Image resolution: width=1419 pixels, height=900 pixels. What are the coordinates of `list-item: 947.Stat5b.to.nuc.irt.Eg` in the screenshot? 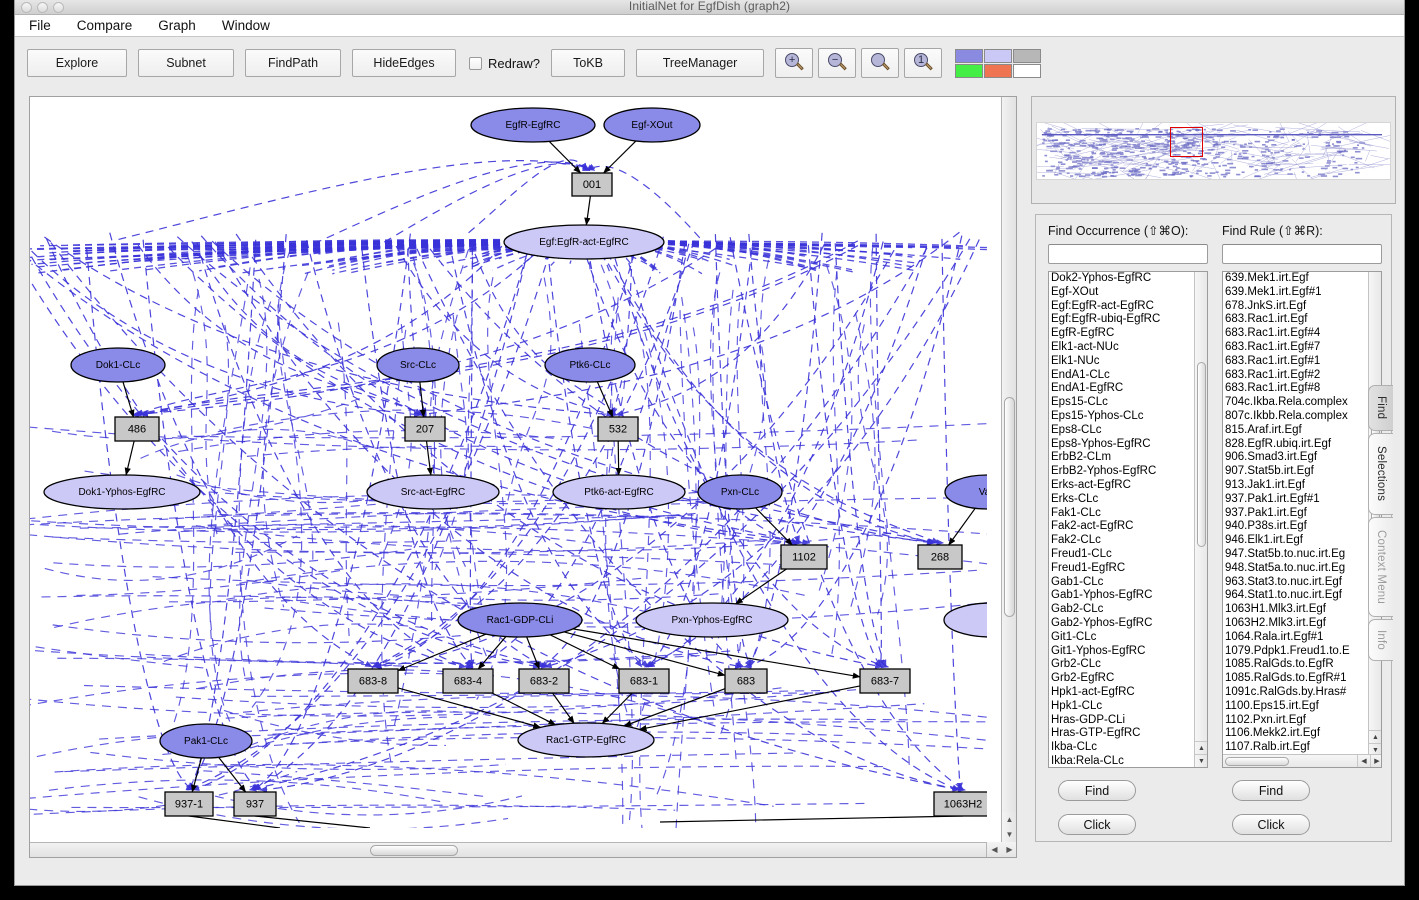 It's located at (1297, 555).